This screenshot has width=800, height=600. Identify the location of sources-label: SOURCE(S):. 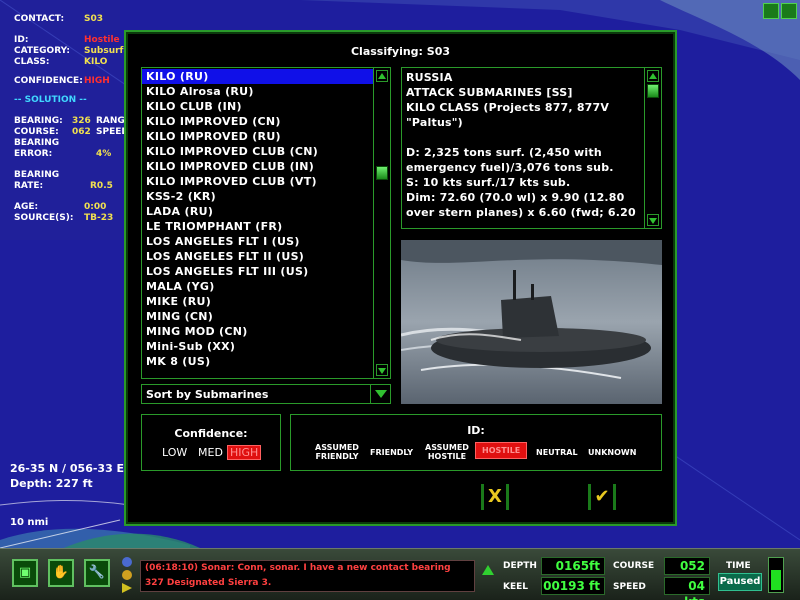
(44, 218).